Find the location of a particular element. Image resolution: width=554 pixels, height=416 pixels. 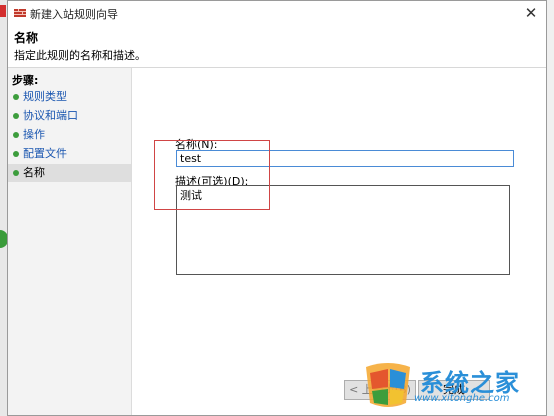

page-subtitle: 指定此规则的名称和描述。 is located at coordinates (80, 55).